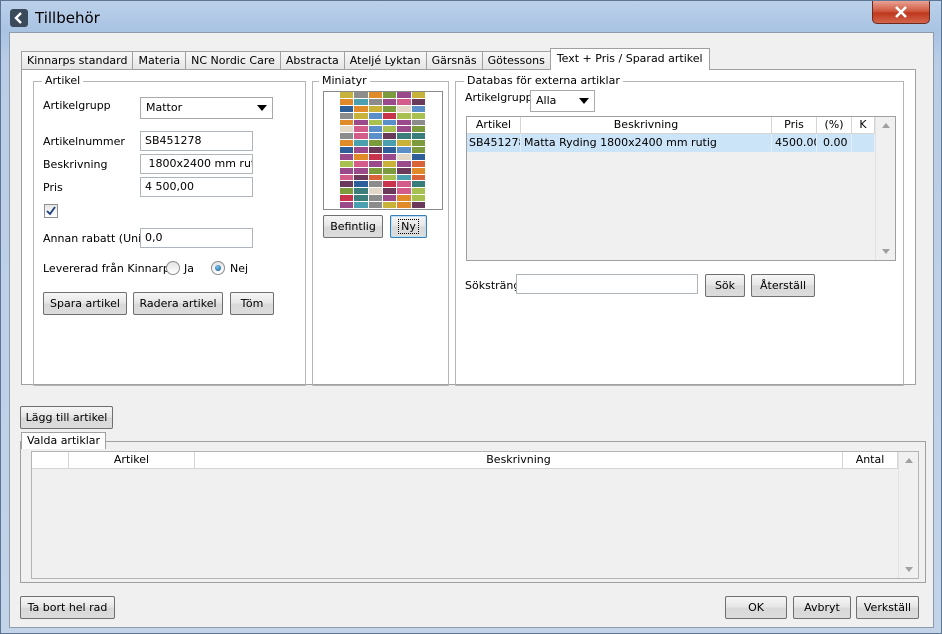 The image size is (942, 634). I want to click on valda-legend: Valda artiklar, so click(64, 440).